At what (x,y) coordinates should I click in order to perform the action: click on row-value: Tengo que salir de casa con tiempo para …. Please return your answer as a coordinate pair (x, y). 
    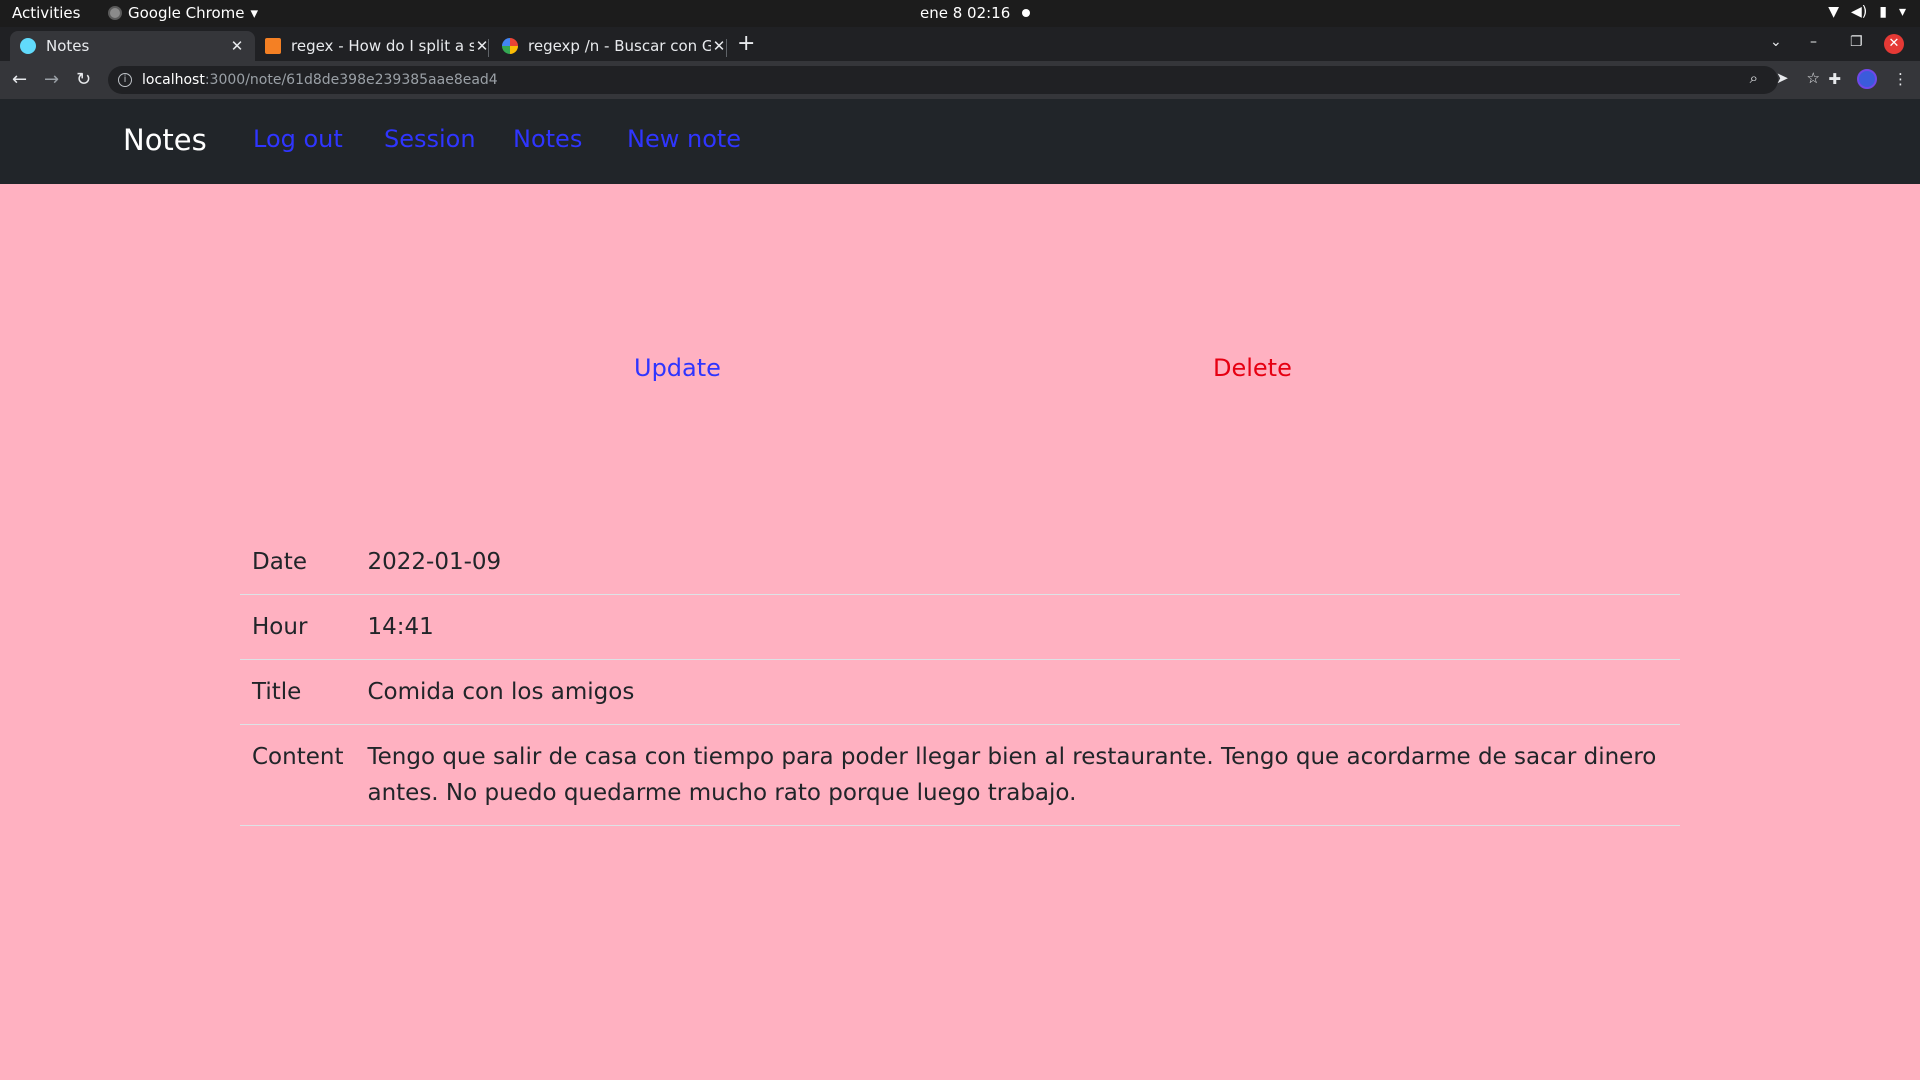
    Looking at the image, I should click on (1017, 775).